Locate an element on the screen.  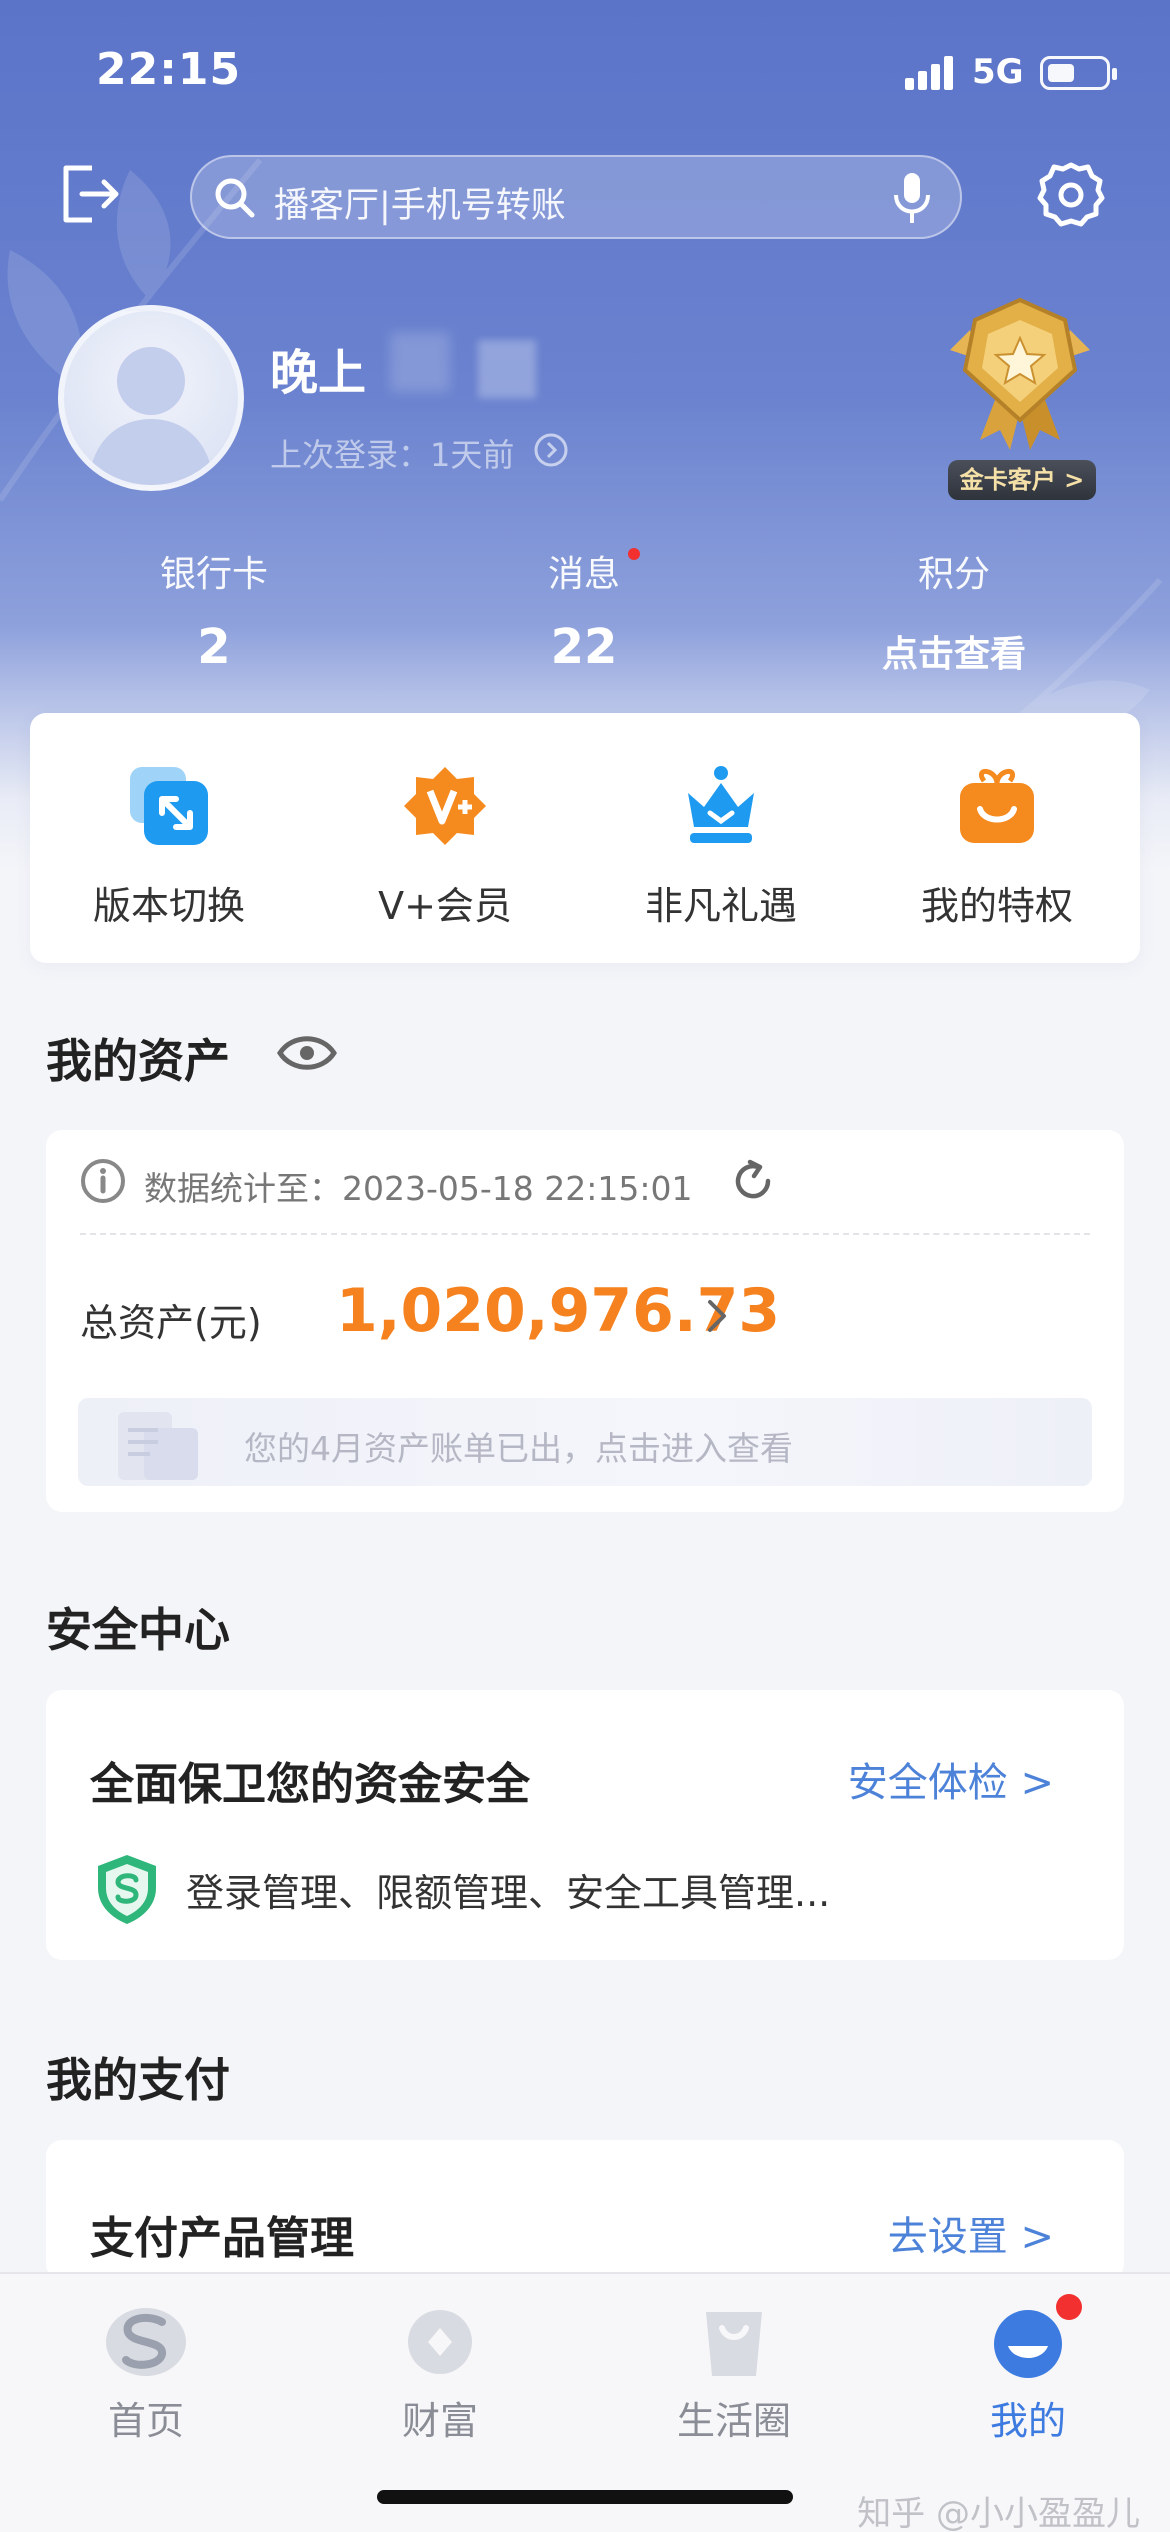
security-section-title: 安全中心 is located at coordinates (138, 1630).